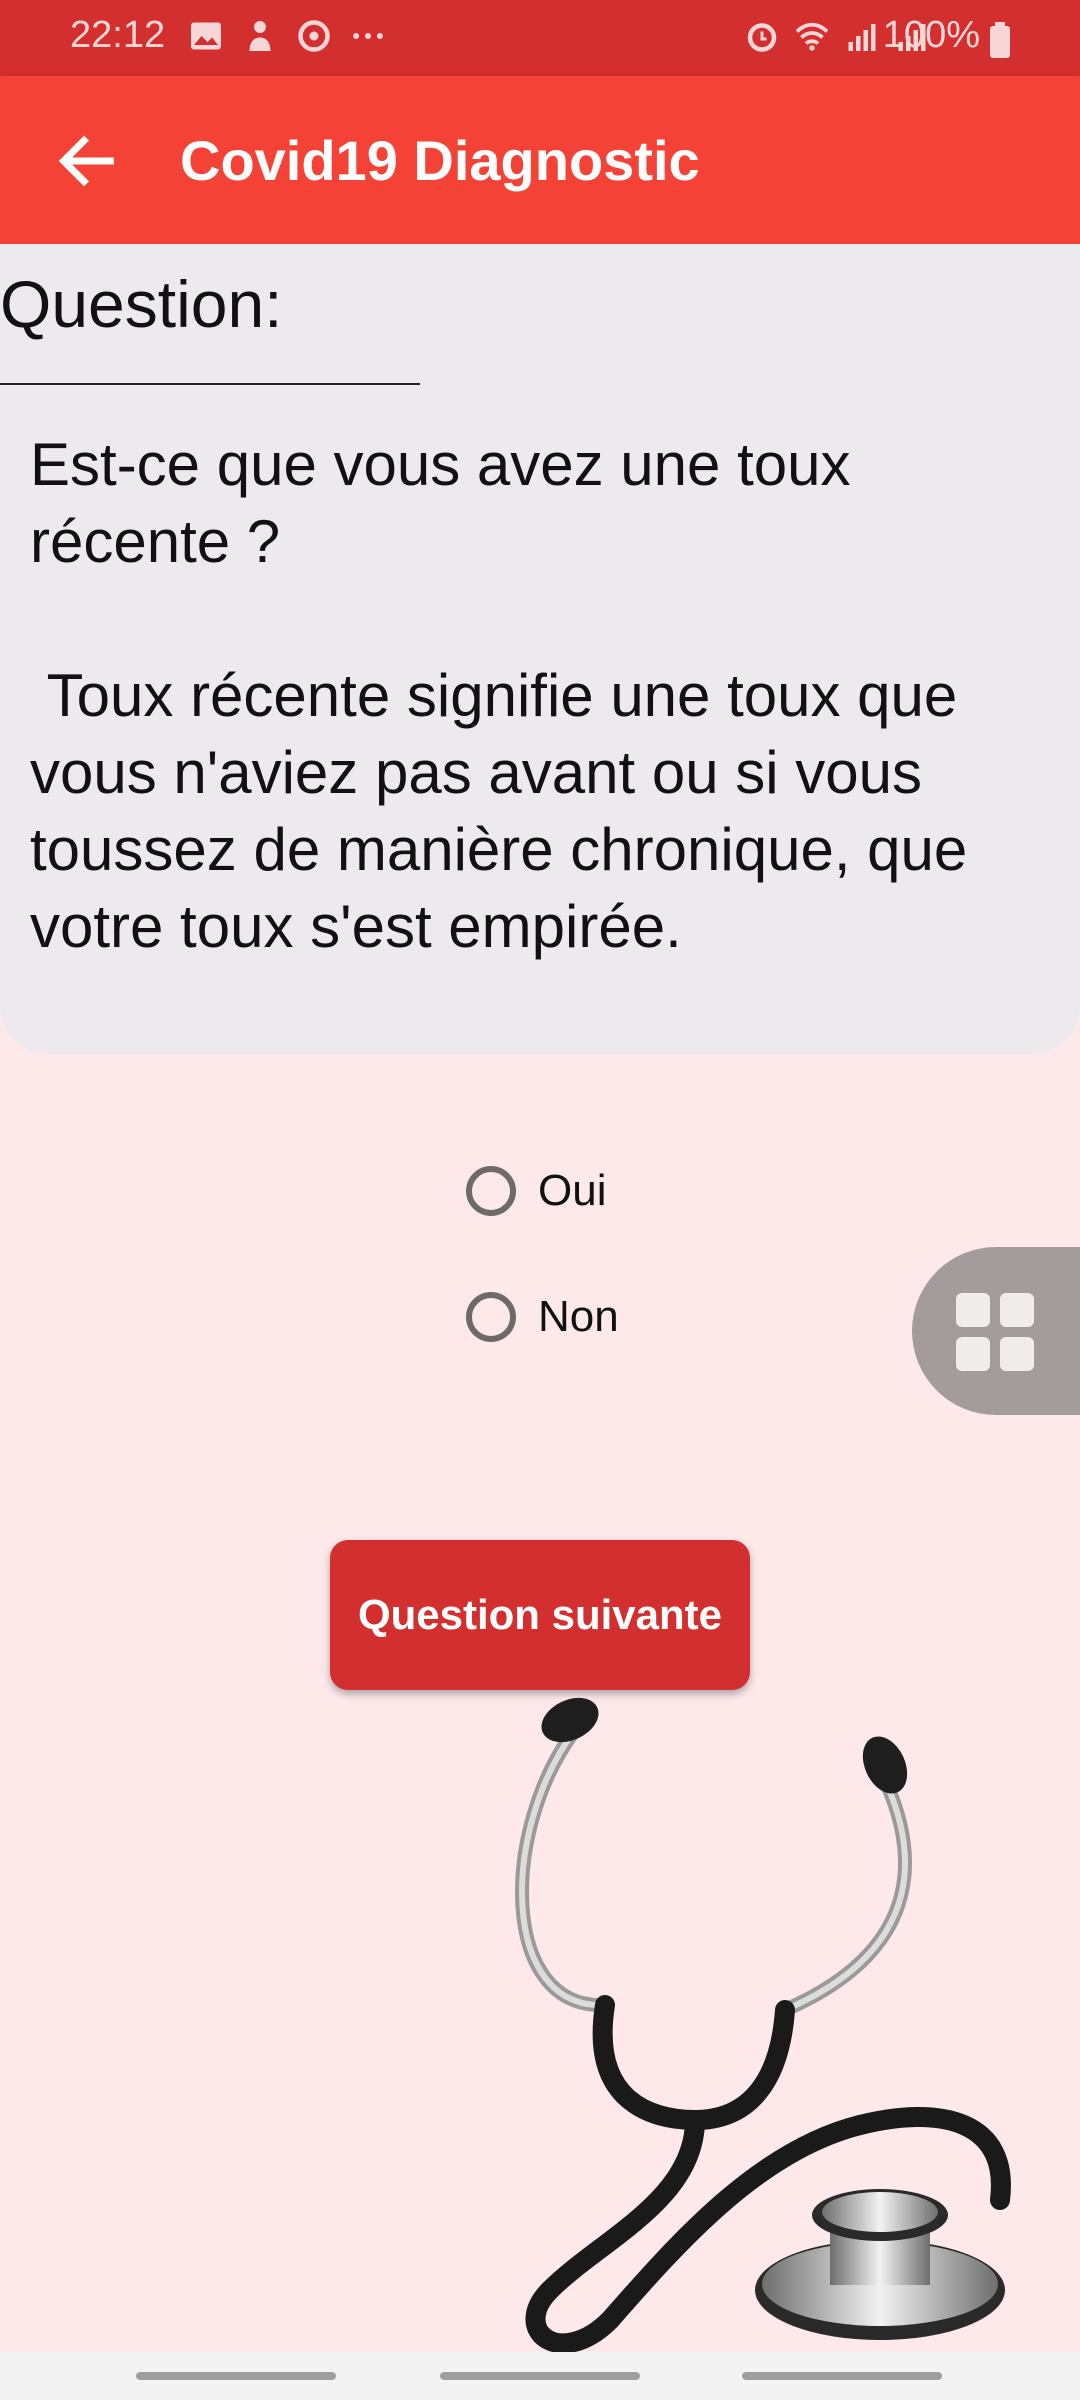 The height and width of the screenshot is (2400, 1080). I want to click on status-bar: 22:12 100%, so click(540, 38).